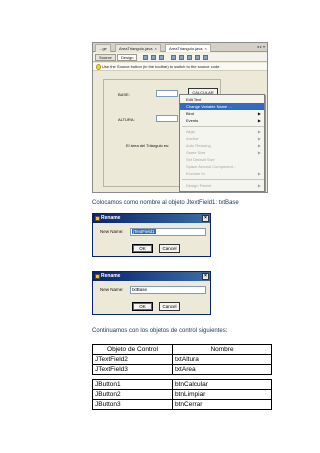  Describe the element at coordinates (132, 369) in the screenshot. I see `table-cell: JTextField3` at that location.